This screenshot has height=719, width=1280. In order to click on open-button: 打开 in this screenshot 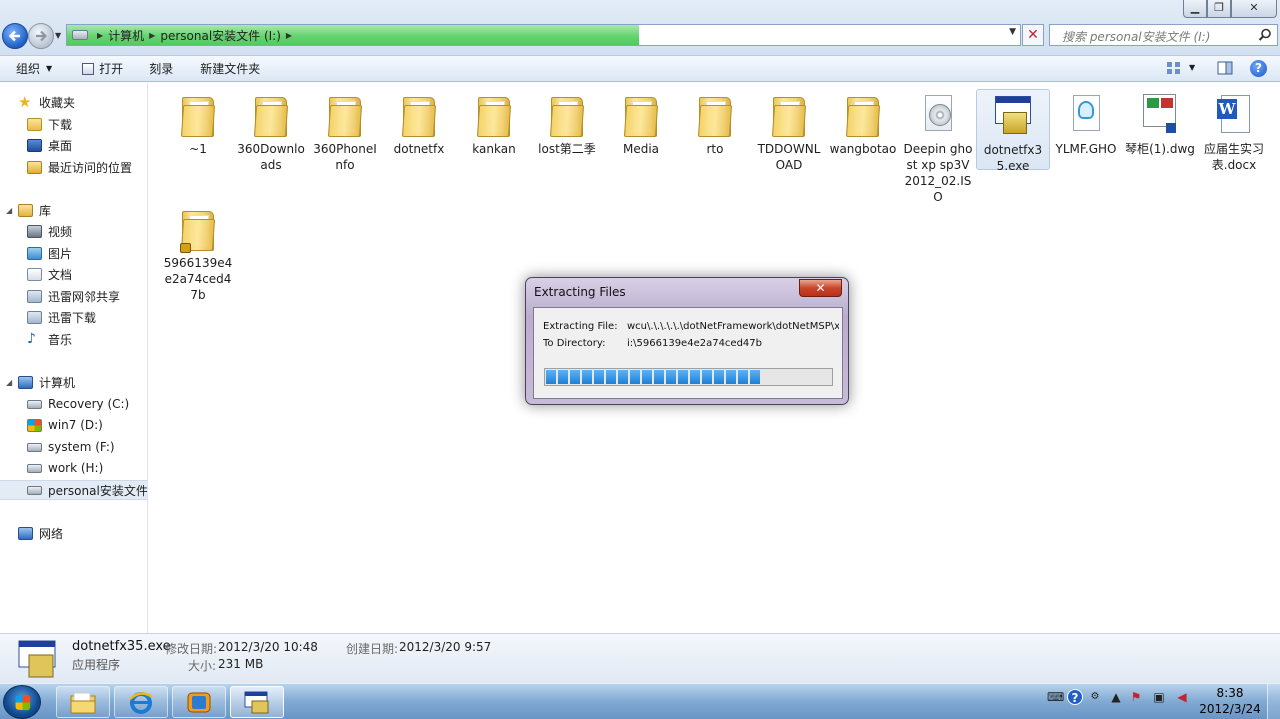, I will do `click(102, 68)`.